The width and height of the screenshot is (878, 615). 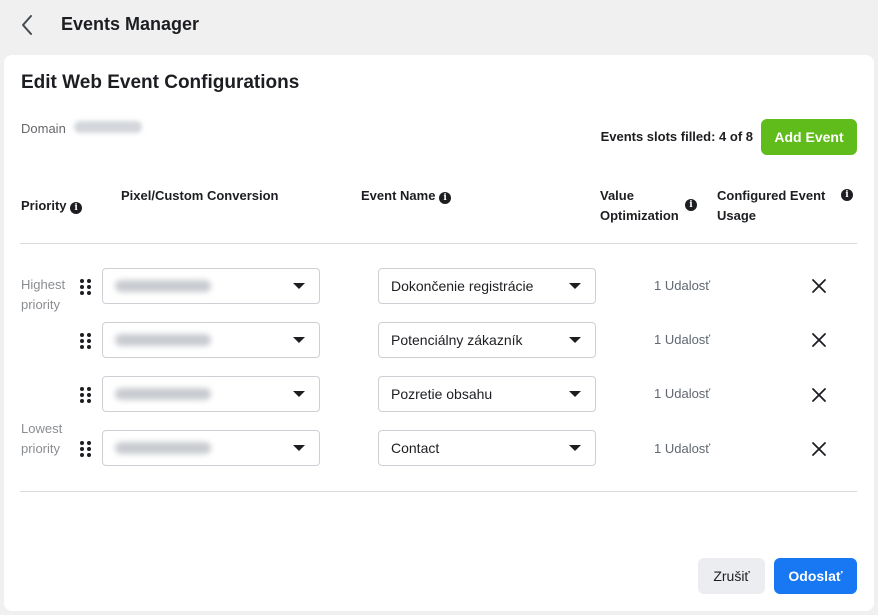 I want to click on column-header-event-name: Event Name i, so click(x=406, y=196).